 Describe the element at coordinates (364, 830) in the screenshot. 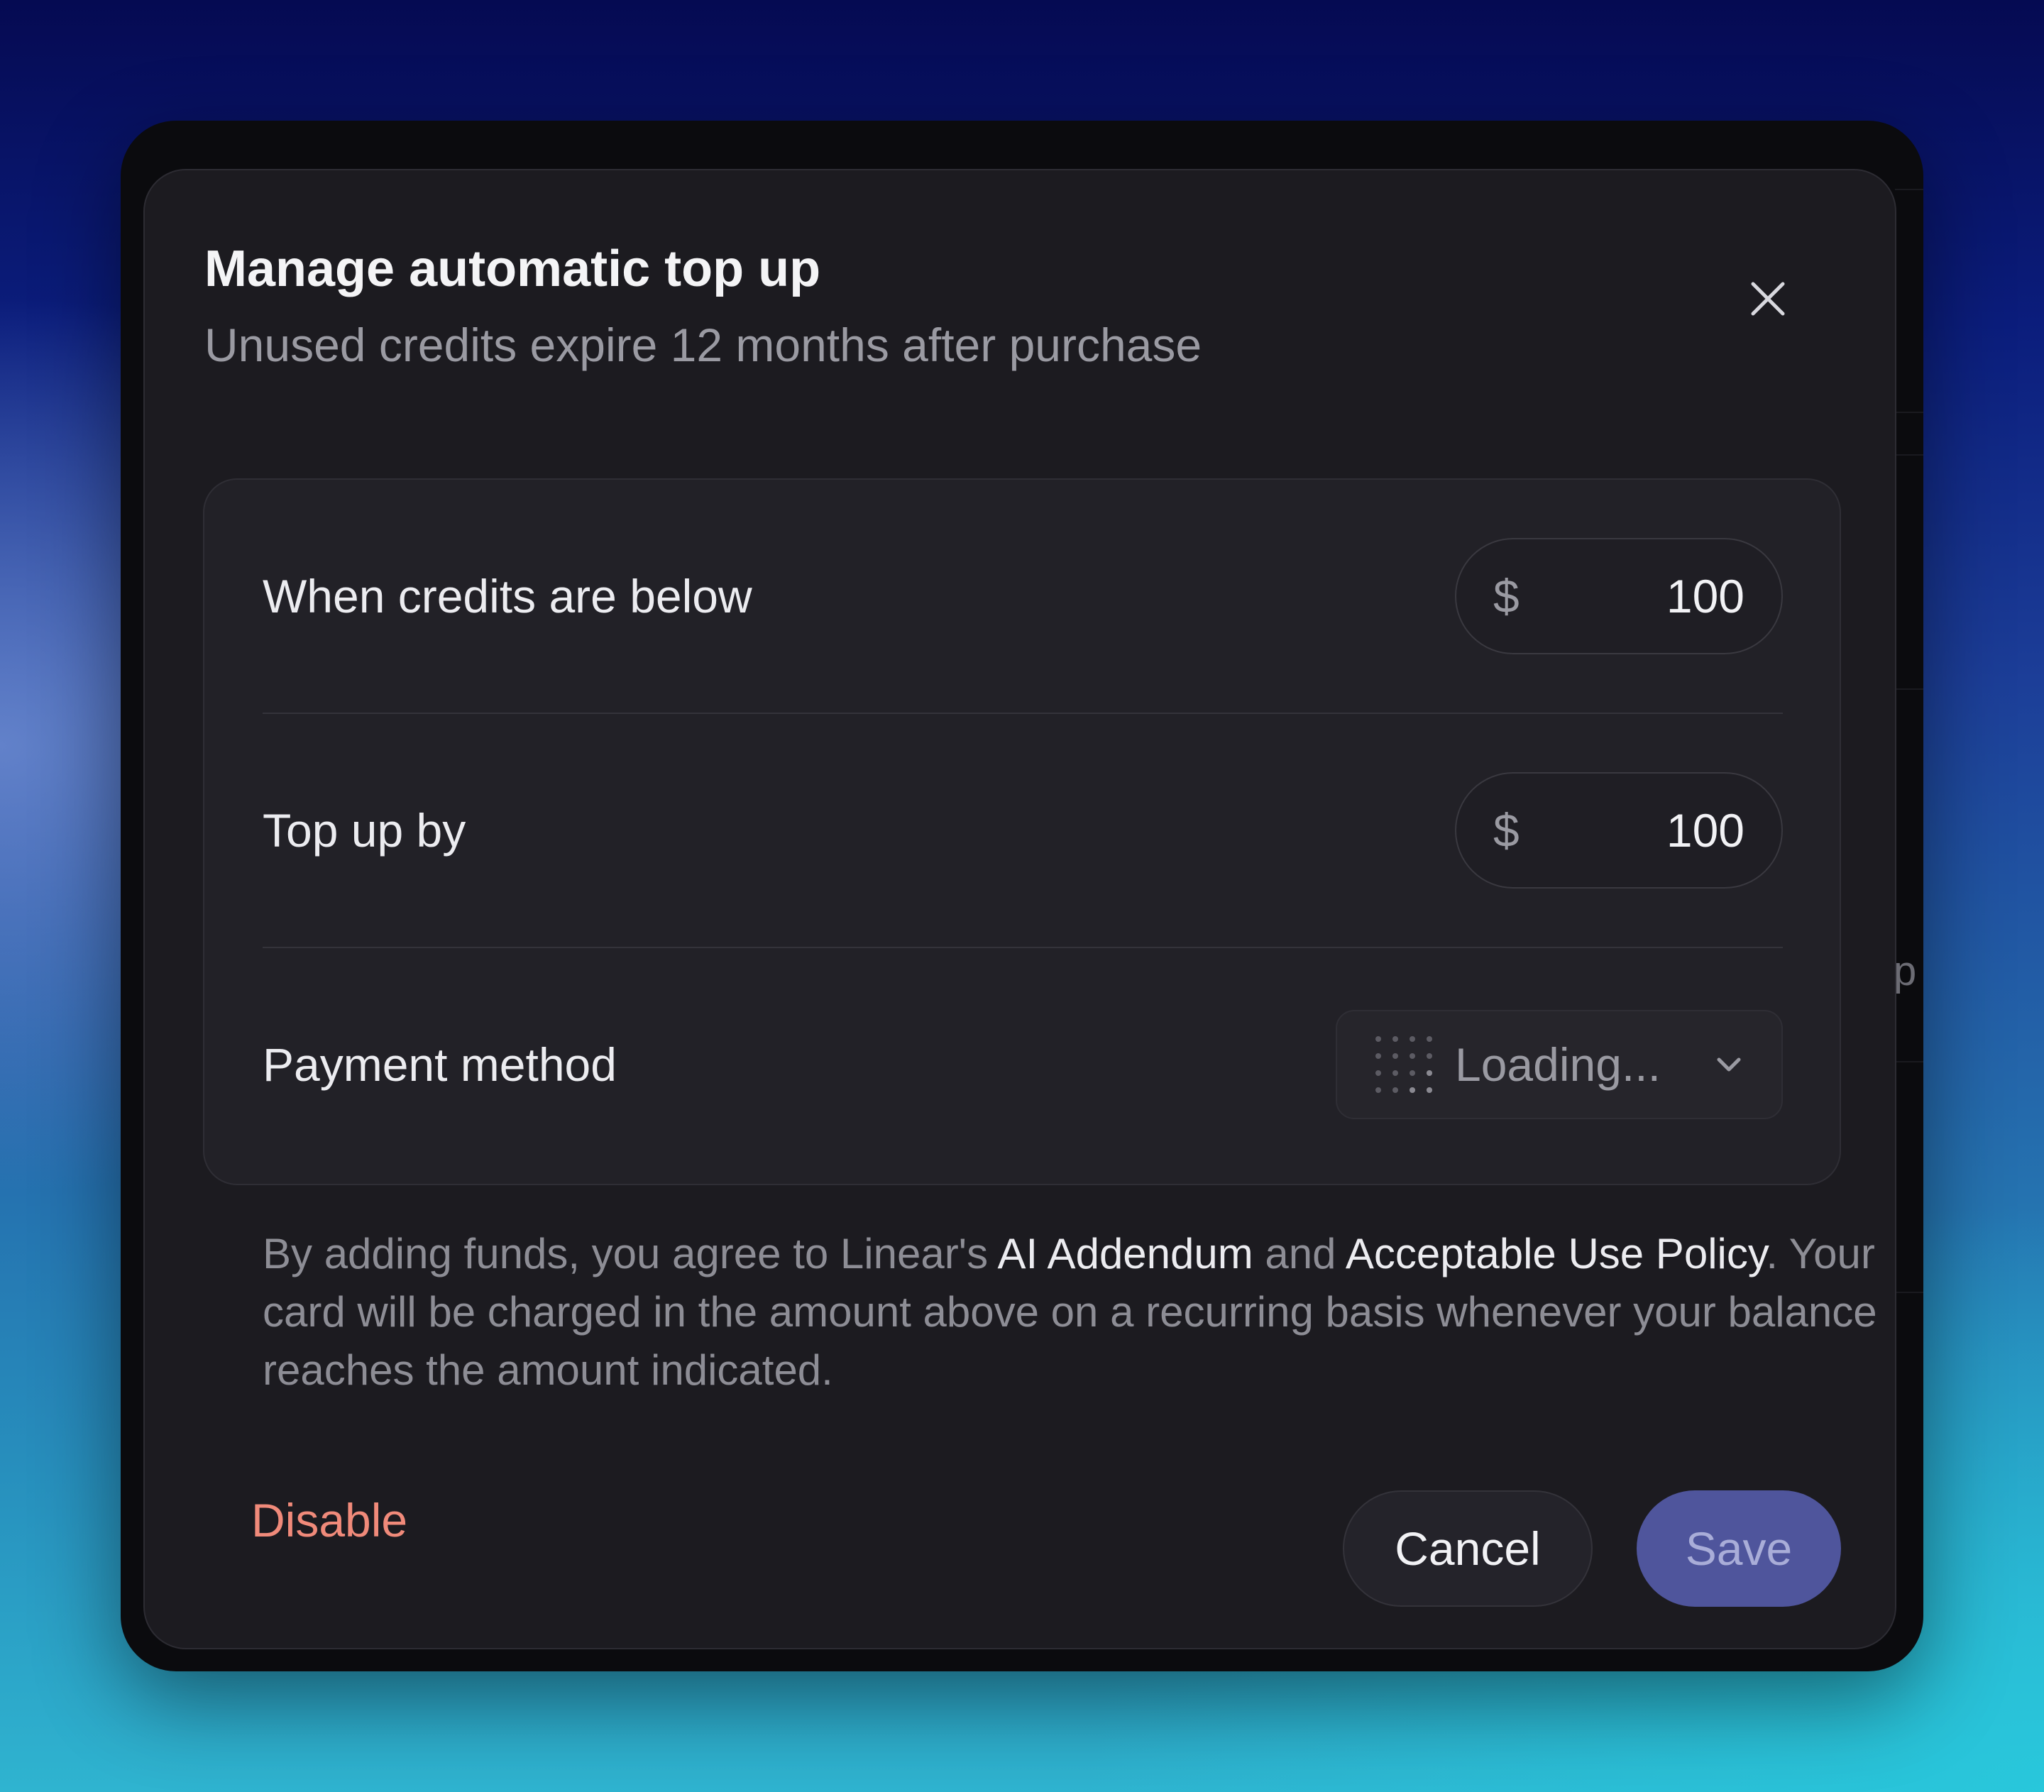

I see `topup-label: Top up by` at that location.